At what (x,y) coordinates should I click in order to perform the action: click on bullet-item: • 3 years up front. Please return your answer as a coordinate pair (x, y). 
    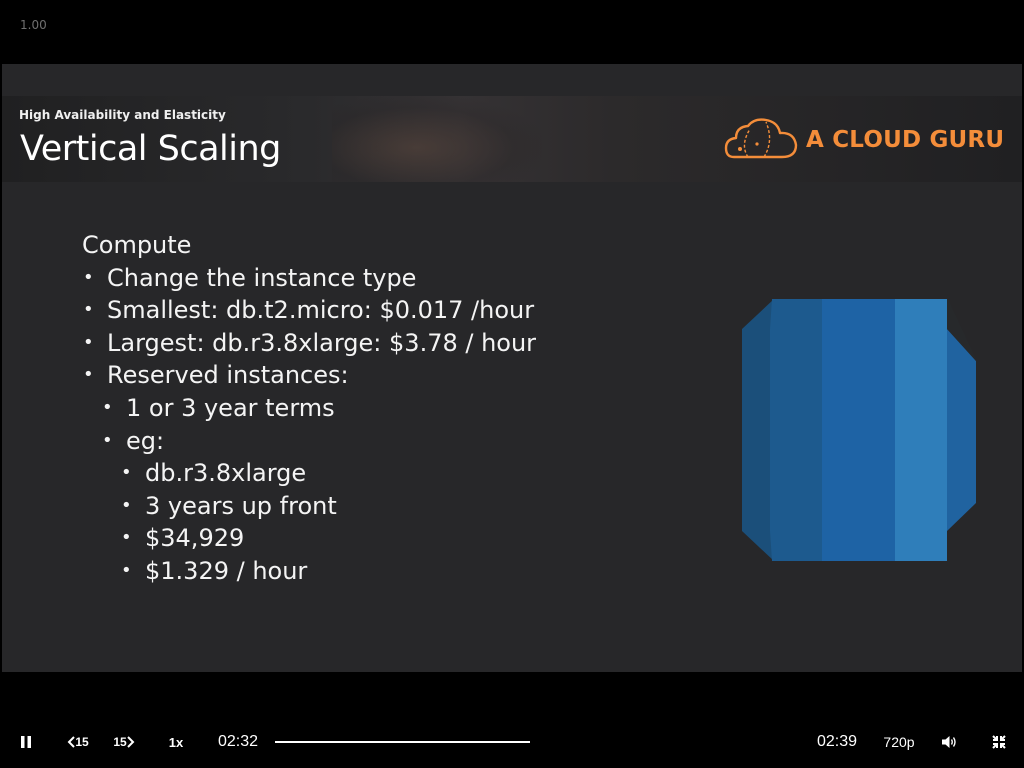
    Looking at the image, I should click on (229, 506).